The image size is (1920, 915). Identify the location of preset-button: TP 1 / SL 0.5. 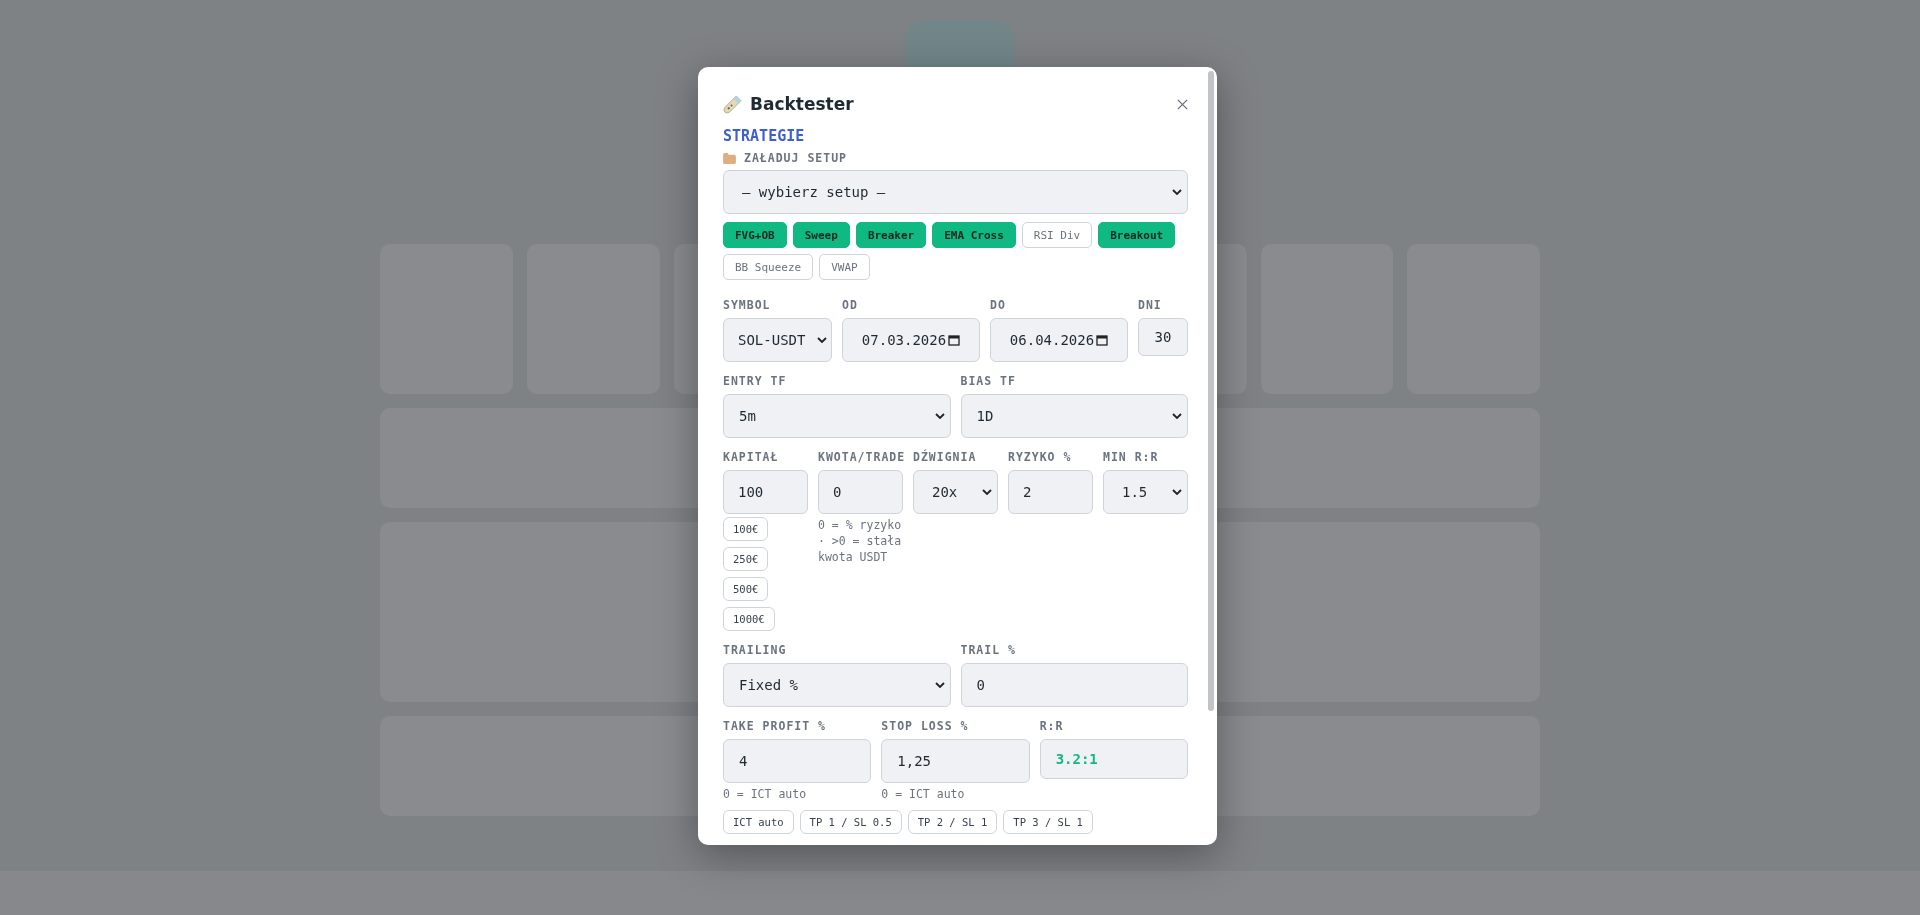
(850, 822).